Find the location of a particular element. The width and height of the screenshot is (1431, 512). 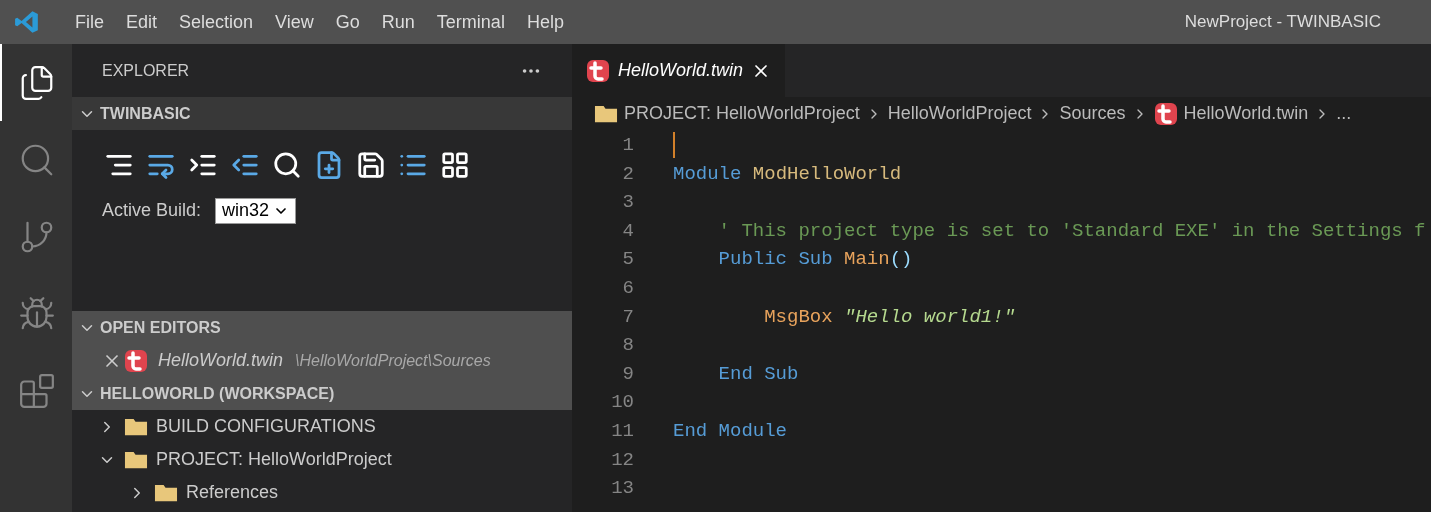

menu-item: Run is located at coordinates (398, 22).